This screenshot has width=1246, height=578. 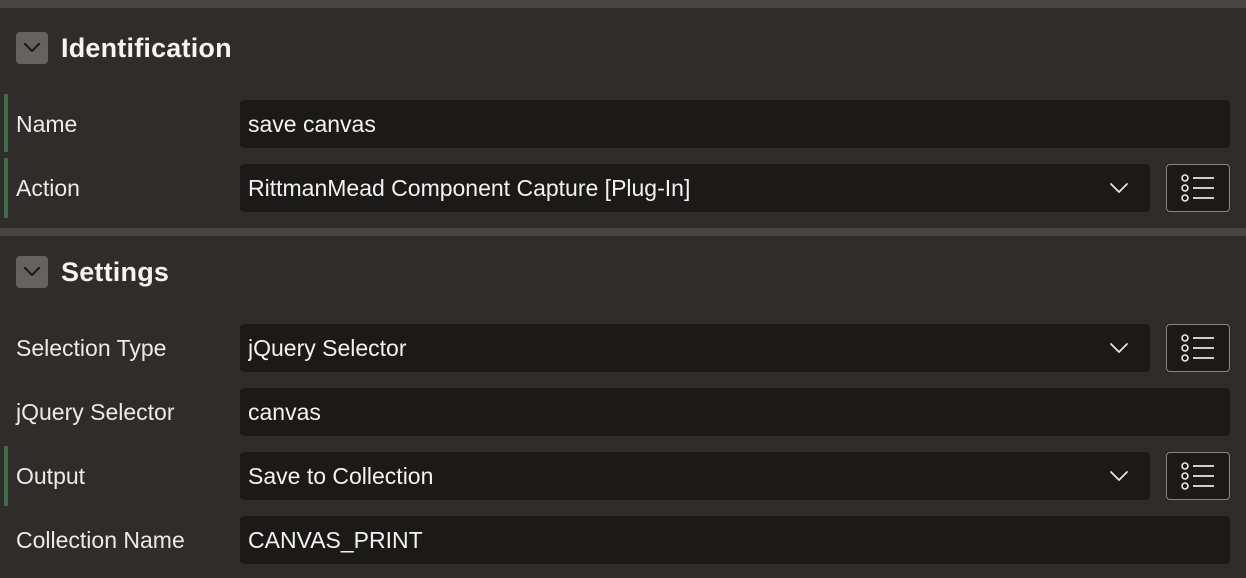 I want to click on output-list-button, so click(x=1198, y=476).